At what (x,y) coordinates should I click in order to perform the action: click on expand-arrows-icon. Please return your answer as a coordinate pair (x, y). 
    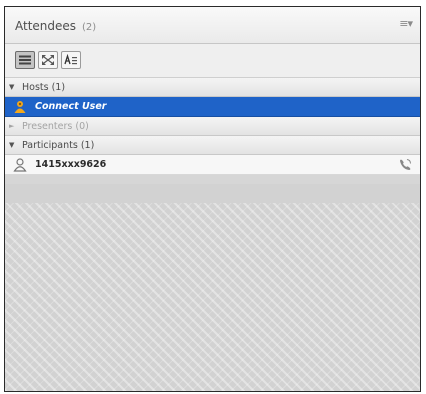
    Looking at the image, I should click on (48, 60).